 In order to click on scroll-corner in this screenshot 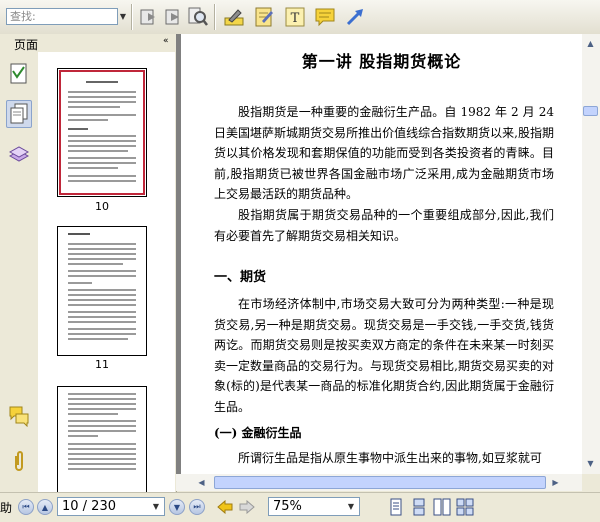, I will do `click(591, 482)`.